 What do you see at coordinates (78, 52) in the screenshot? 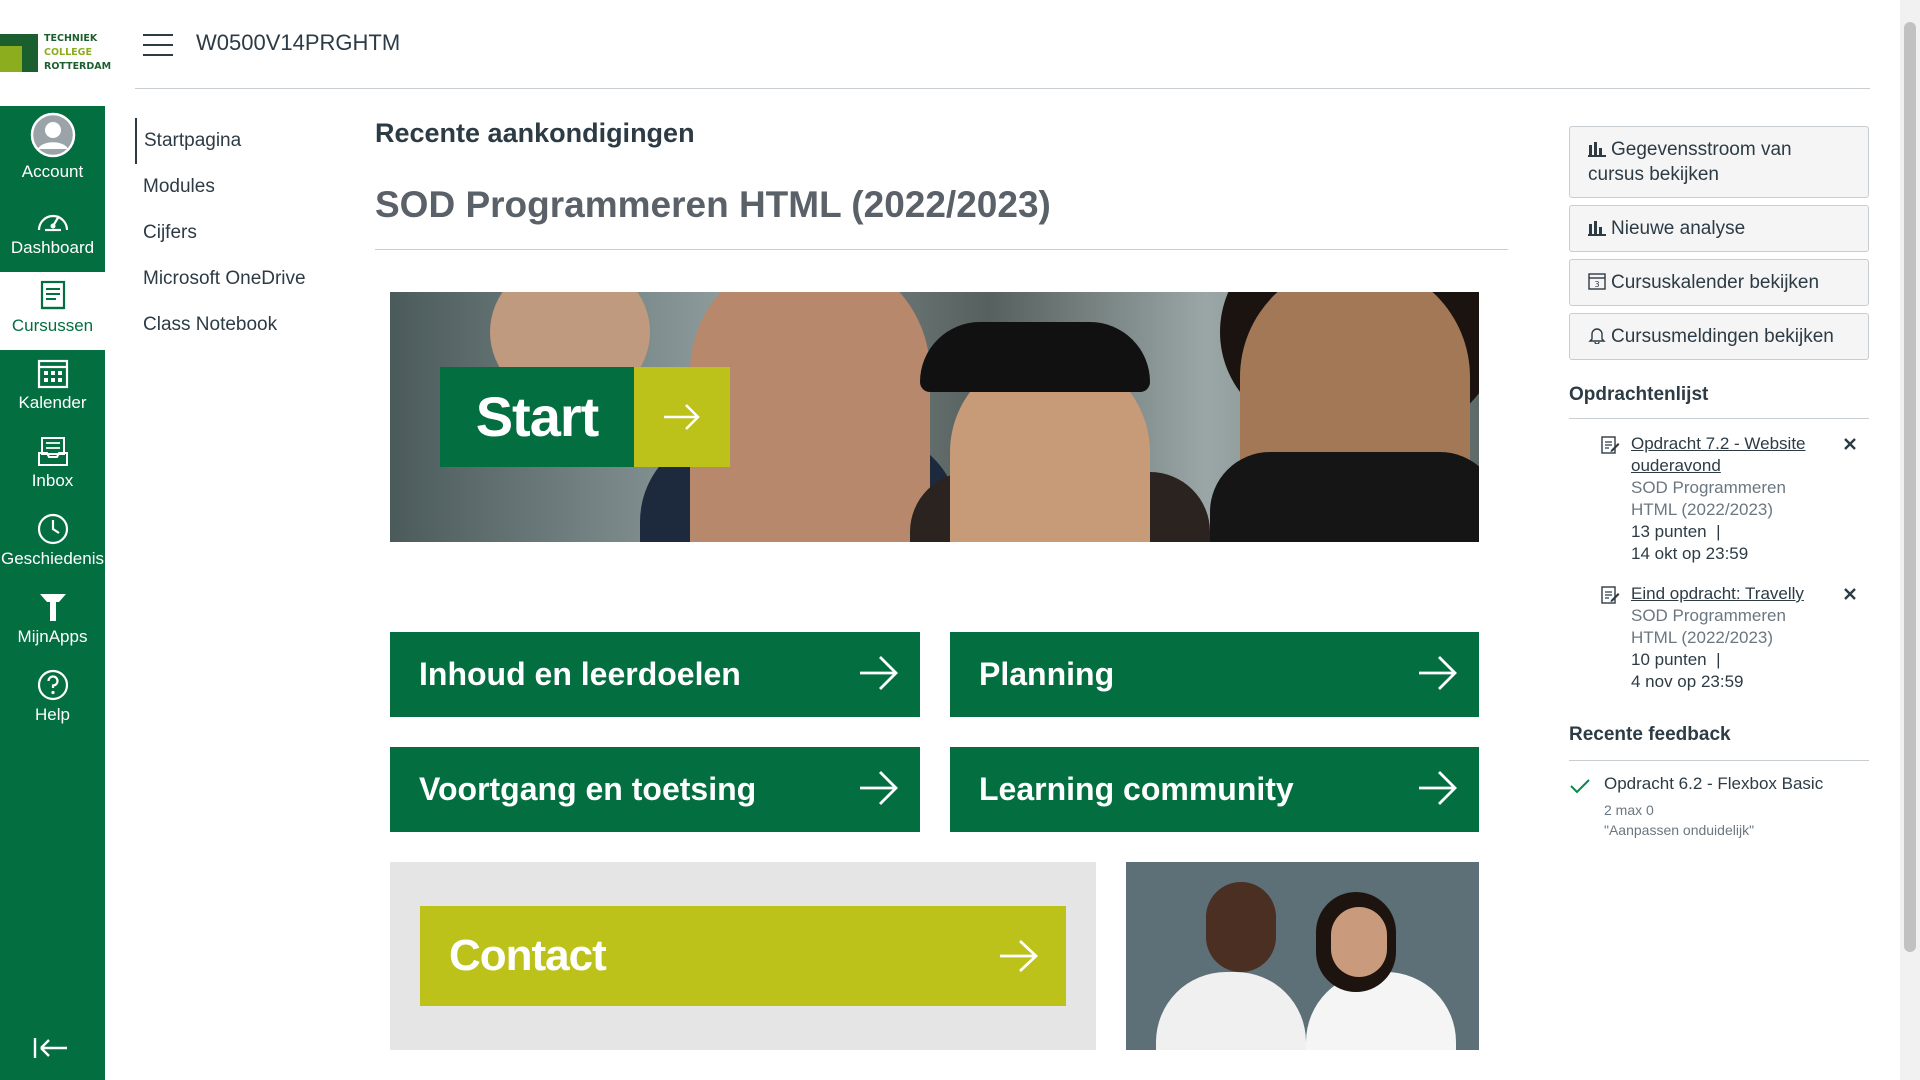
I see `logo-text: TECHNIEK COLLEGE ROTTERDAM` at bounding box center [78, 52].